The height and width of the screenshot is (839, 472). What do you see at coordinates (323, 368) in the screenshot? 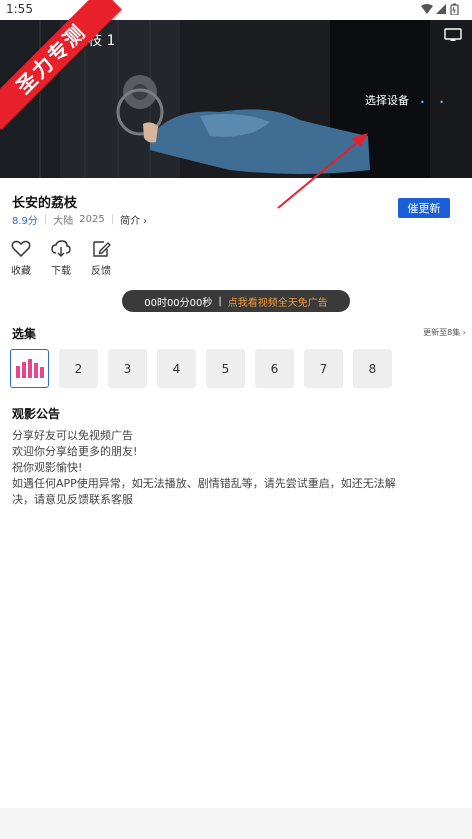
I see `episode-item: 7` at bounding box center [323, 368].